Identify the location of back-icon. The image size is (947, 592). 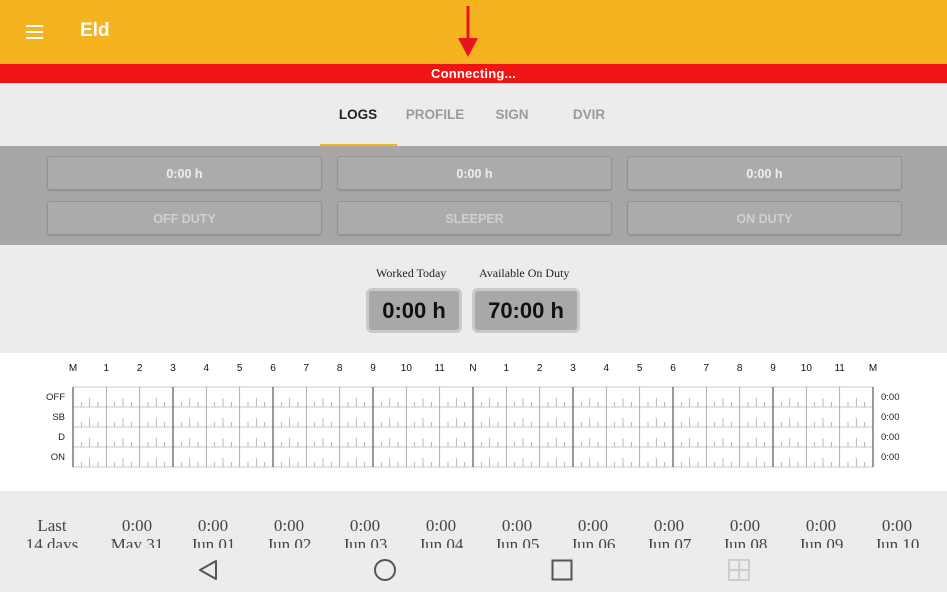
(208, 570).